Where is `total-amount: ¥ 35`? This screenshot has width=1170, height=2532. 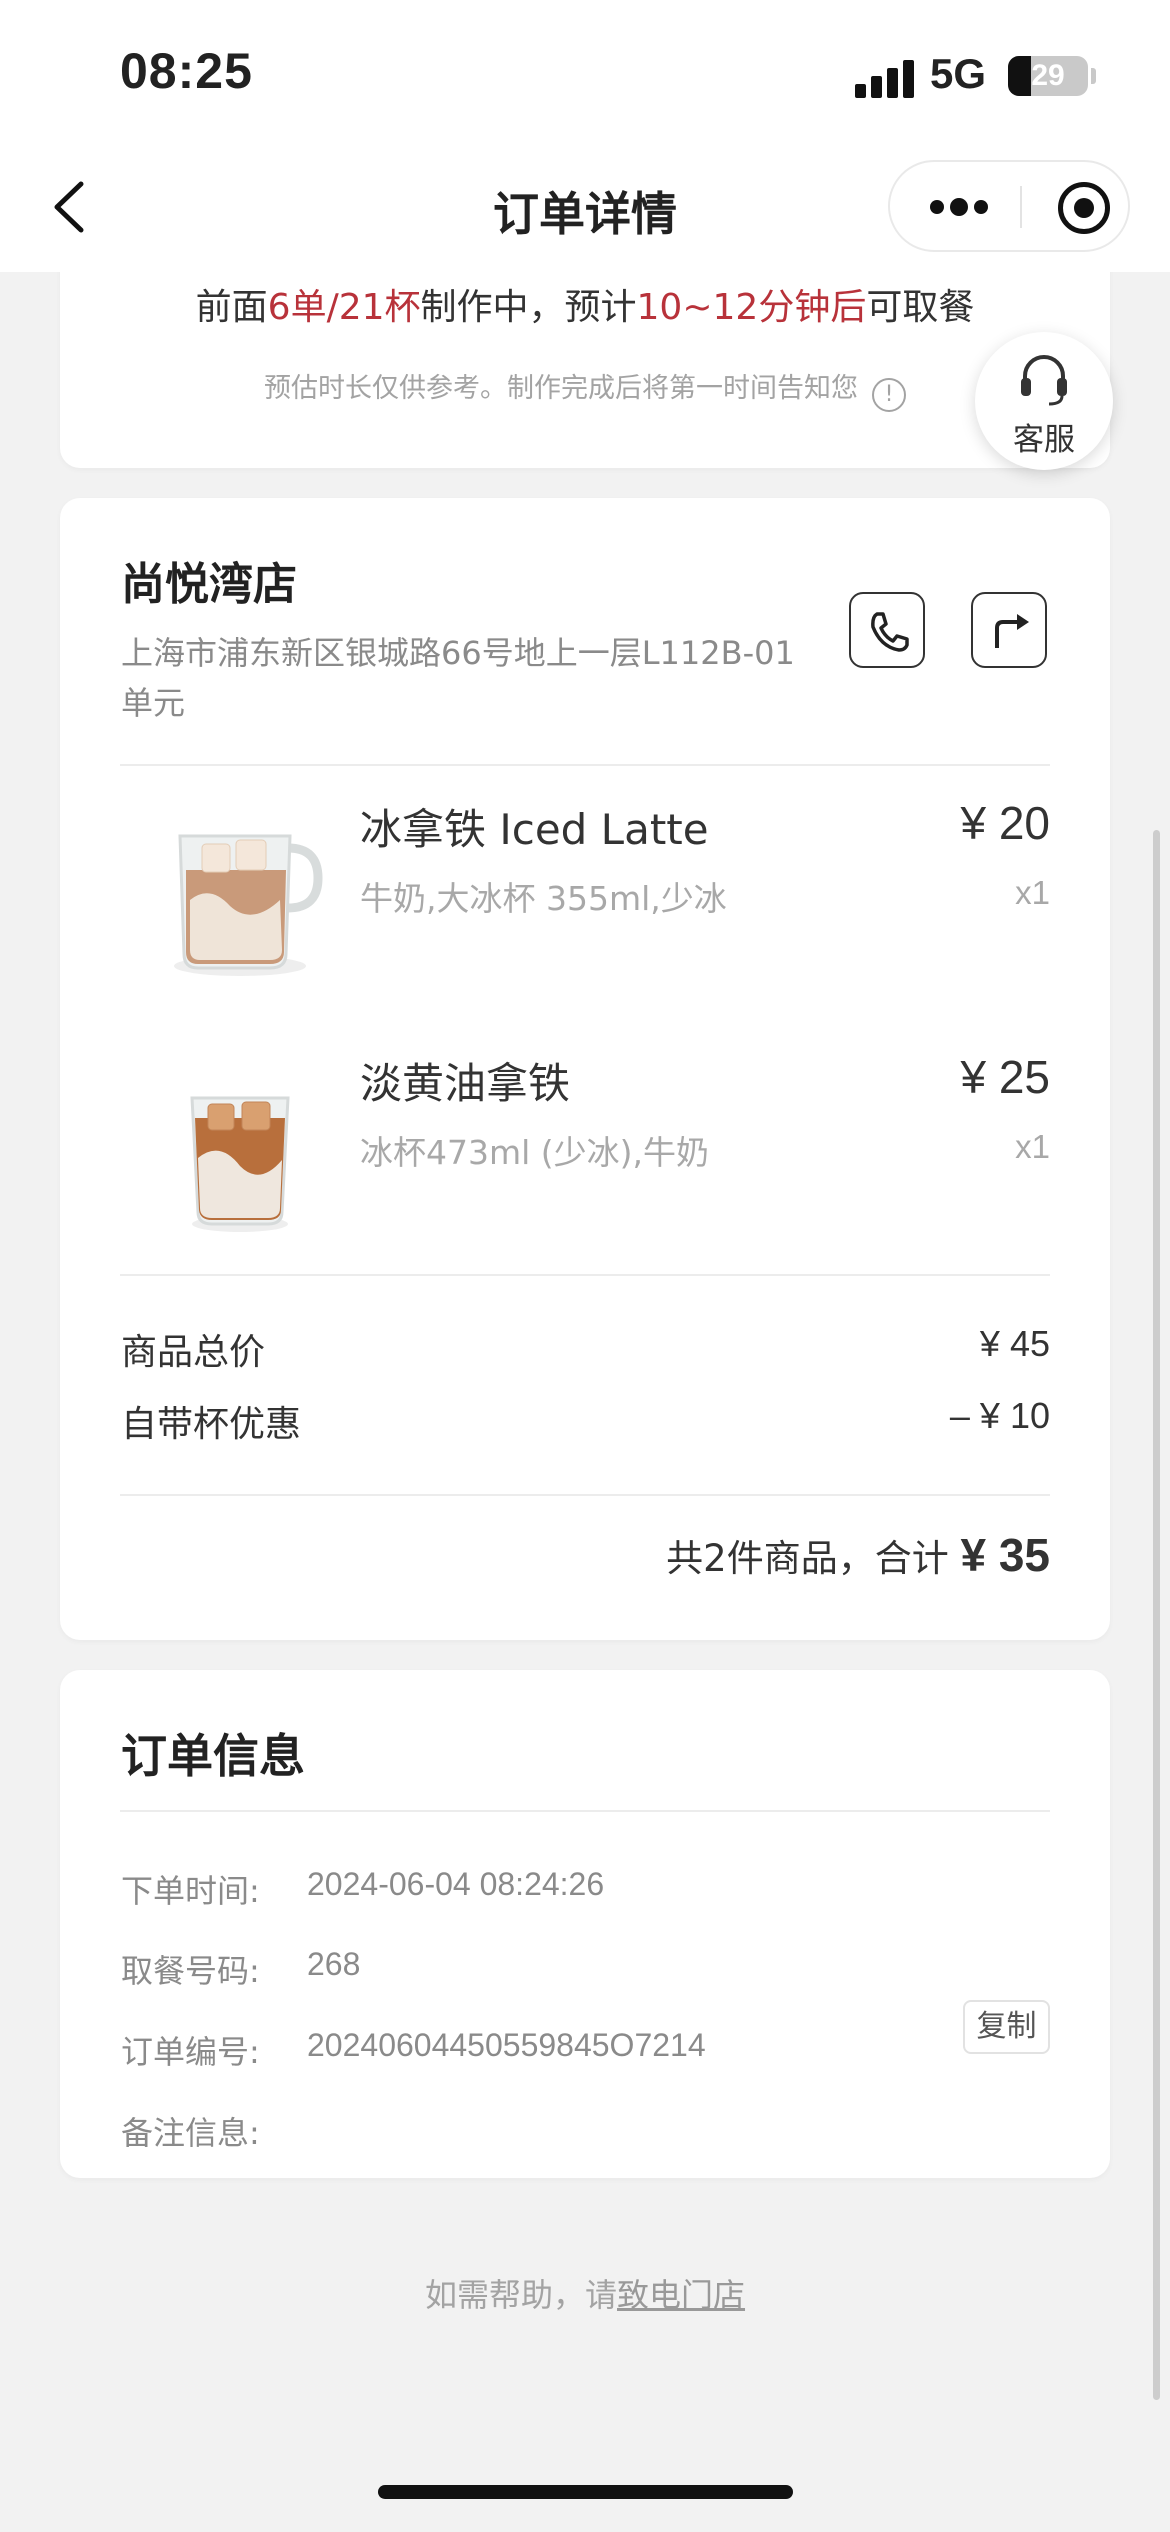 total-amount: ¥ 35 is located at coordinates (1005, 1555).